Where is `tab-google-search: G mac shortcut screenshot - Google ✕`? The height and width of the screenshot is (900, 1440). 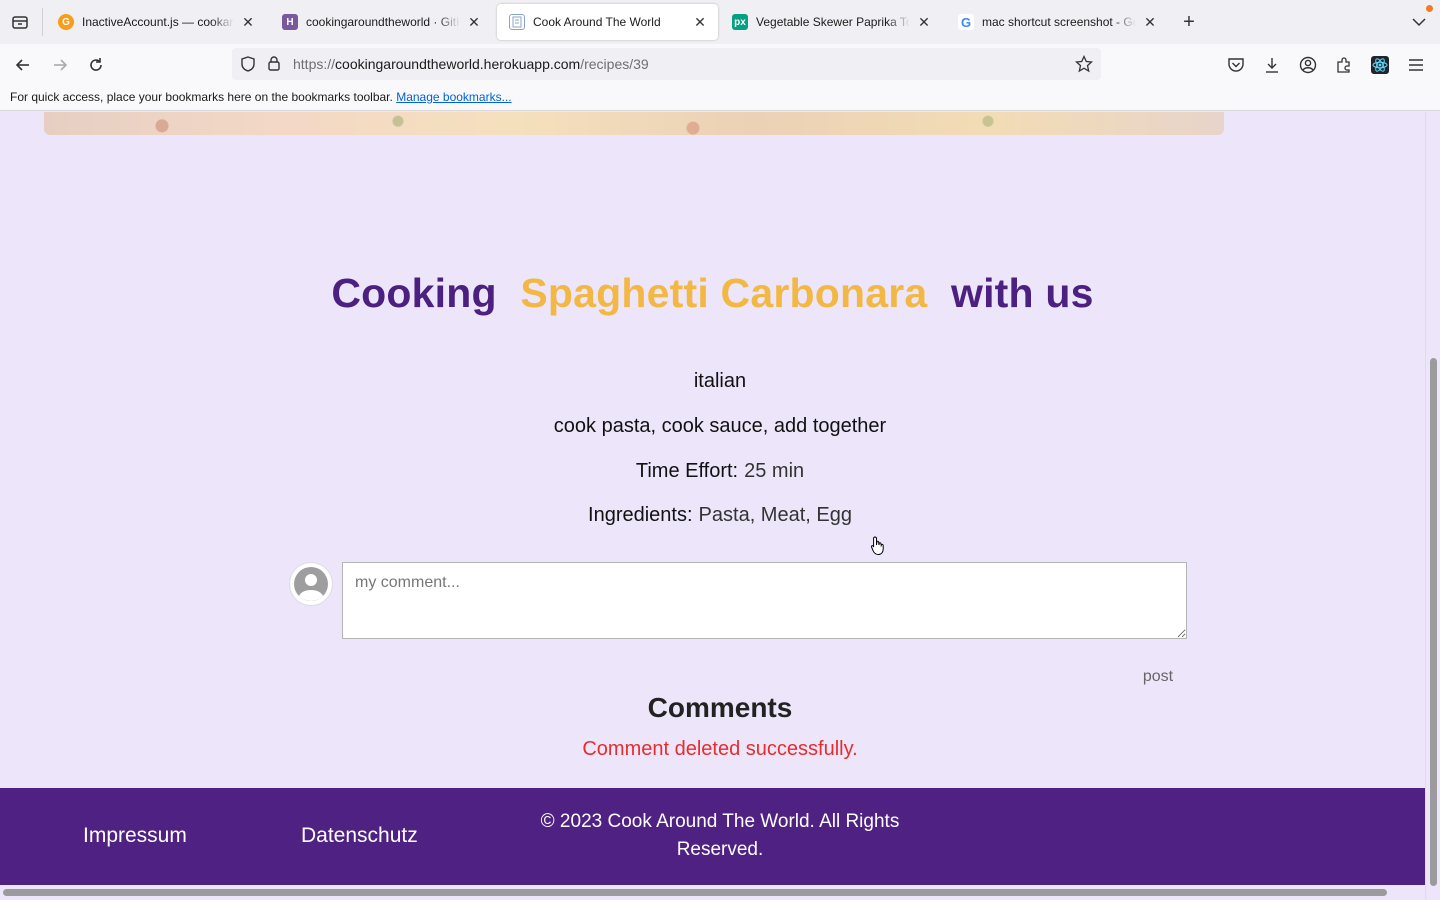 tab-google-search: G mac shortcut screenshot - Google ✕ is located at coordinates (1057, 22).